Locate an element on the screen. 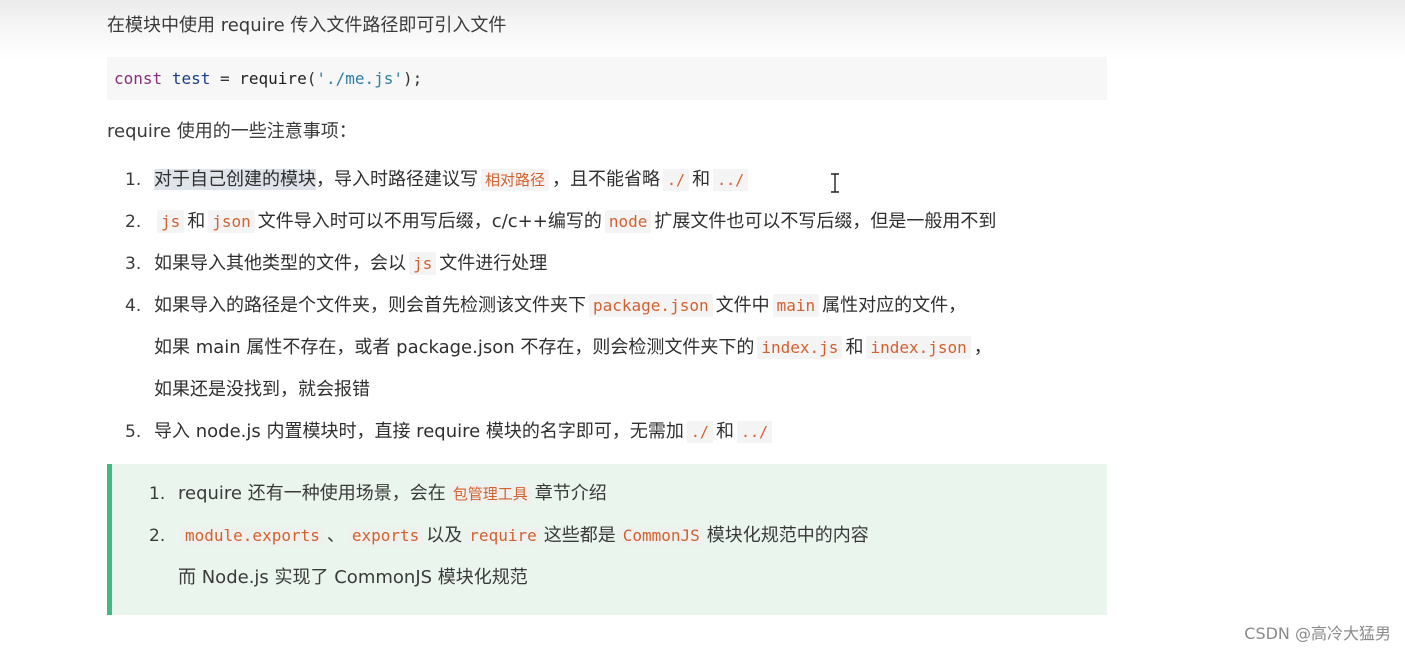 The width and height of the screenshot is (1405, 652). notes-heading: require 使用的一些注意事项： is located at coordinates (232, 131).